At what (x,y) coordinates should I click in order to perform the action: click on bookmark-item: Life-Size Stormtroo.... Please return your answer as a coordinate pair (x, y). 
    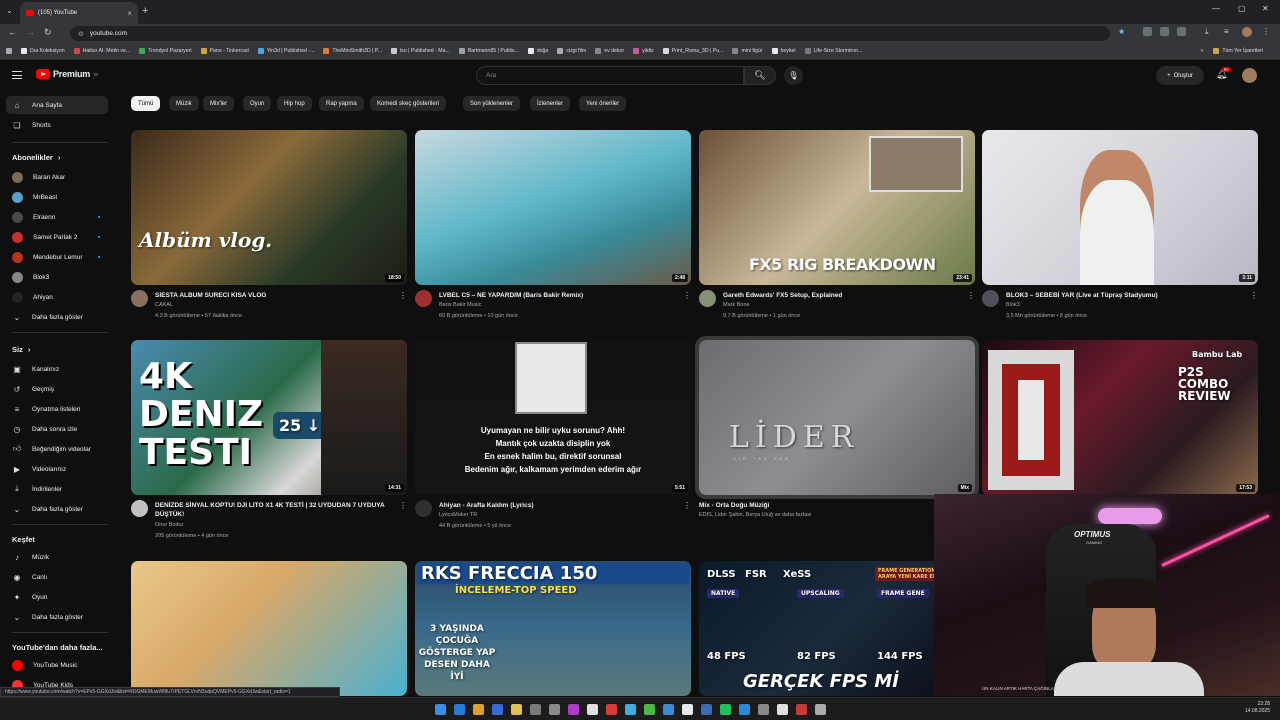
    Looking at the image, I should click on (833, 51).